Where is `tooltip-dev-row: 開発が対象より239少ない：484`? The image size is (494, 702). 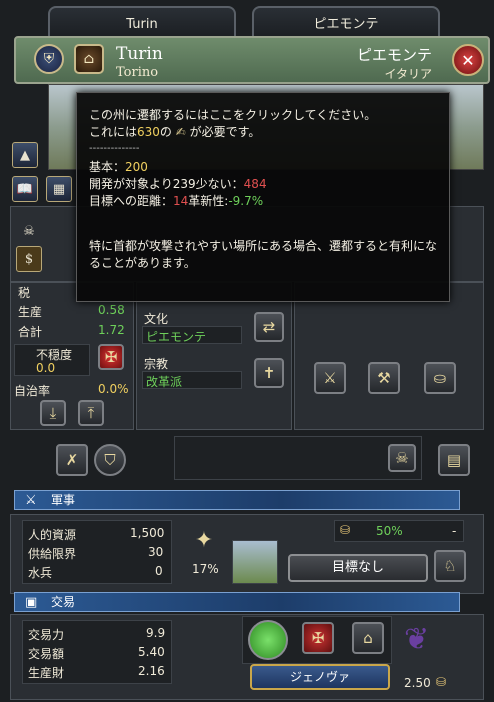 tooltip-dev-row: 開発が対象より239少ない：484 is located at coordinates (178, 184).